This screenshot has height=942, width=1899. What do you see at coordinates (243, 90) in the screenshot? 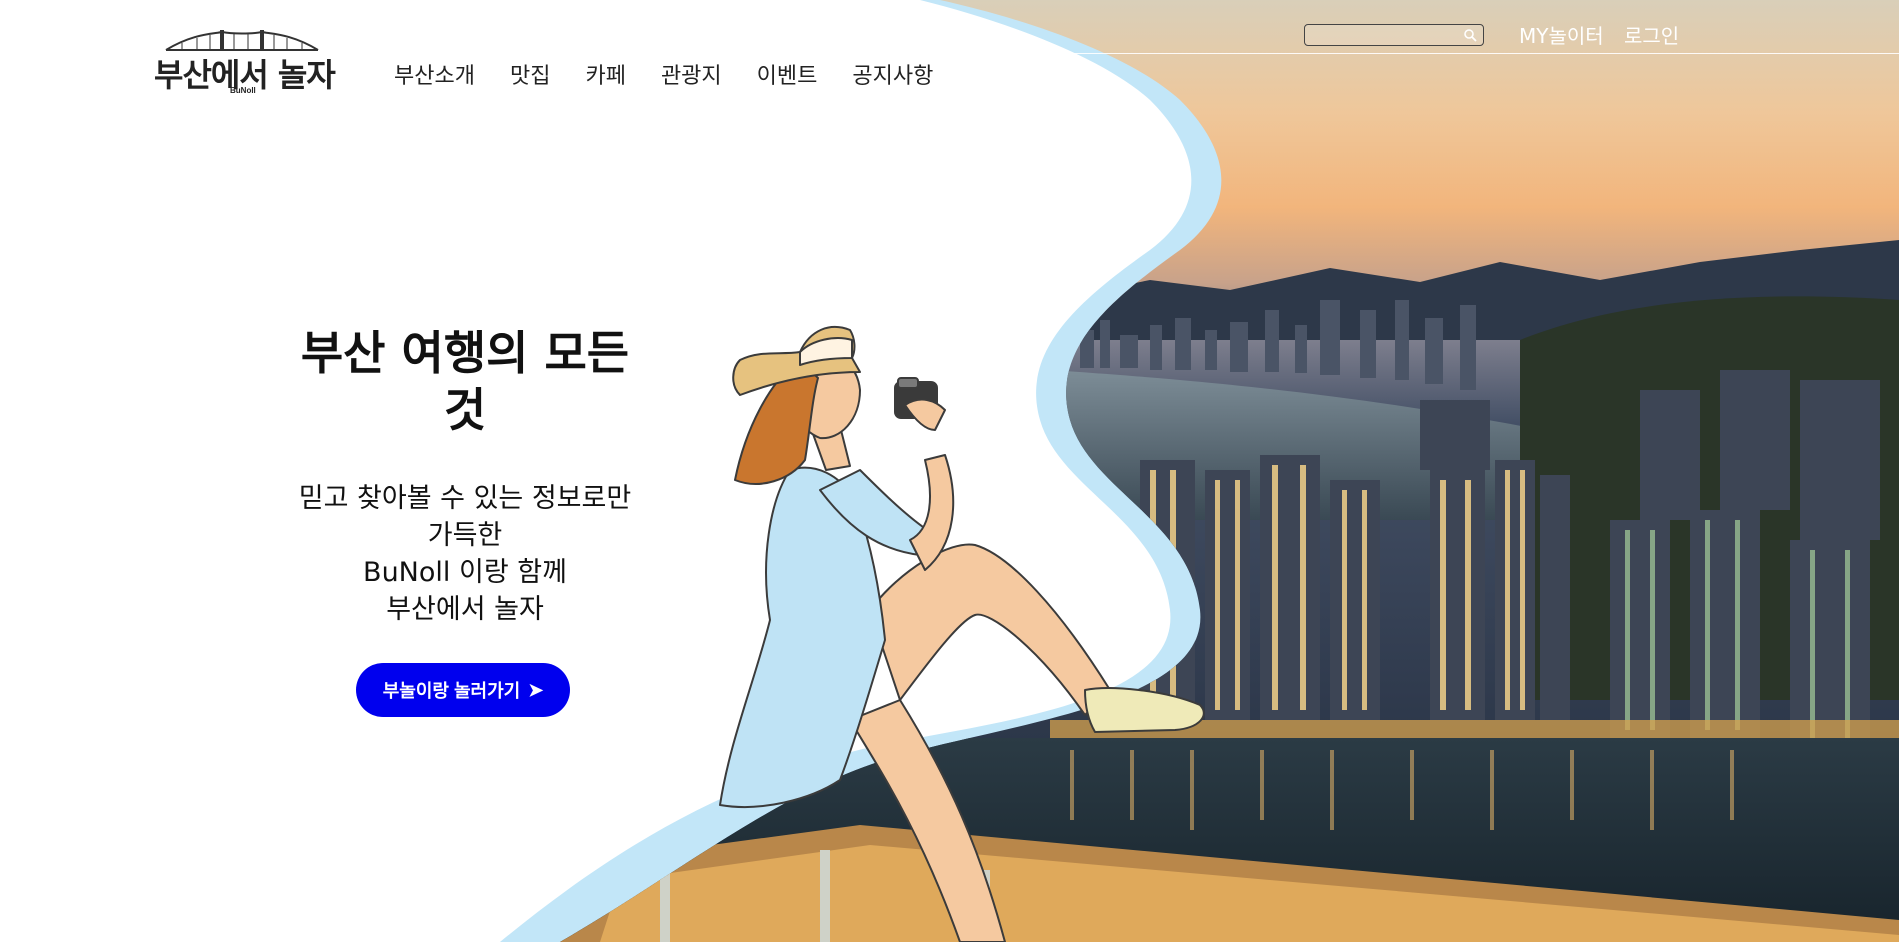
I see `logo-subtext: BuNoll` at bounding box center [243, 90].